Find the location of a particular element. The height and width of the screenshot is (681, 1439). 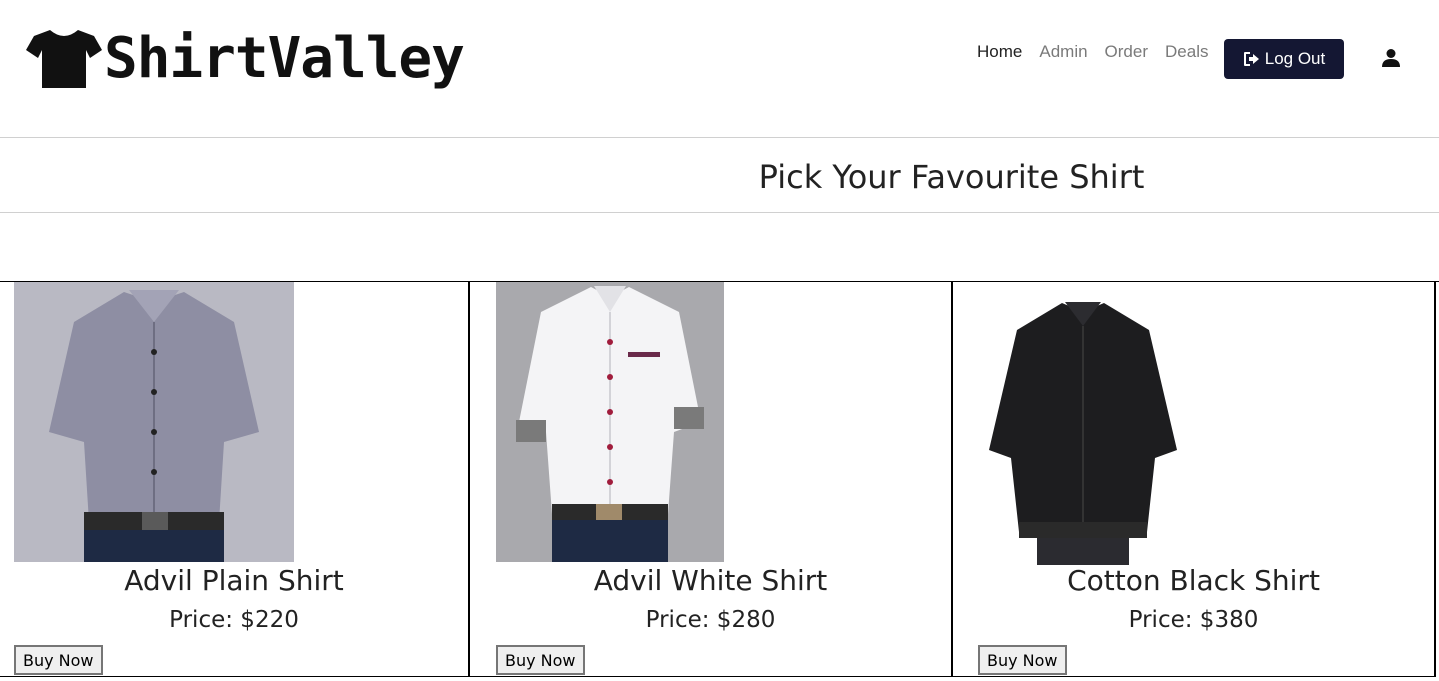

nav-deals: Deals is located at coordinates (1186, 52).